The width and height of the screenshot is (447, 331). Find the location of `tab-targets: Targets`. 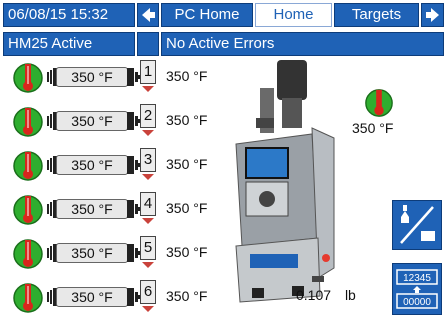

tab-targets: Targets is located at coordinates (376, 15).